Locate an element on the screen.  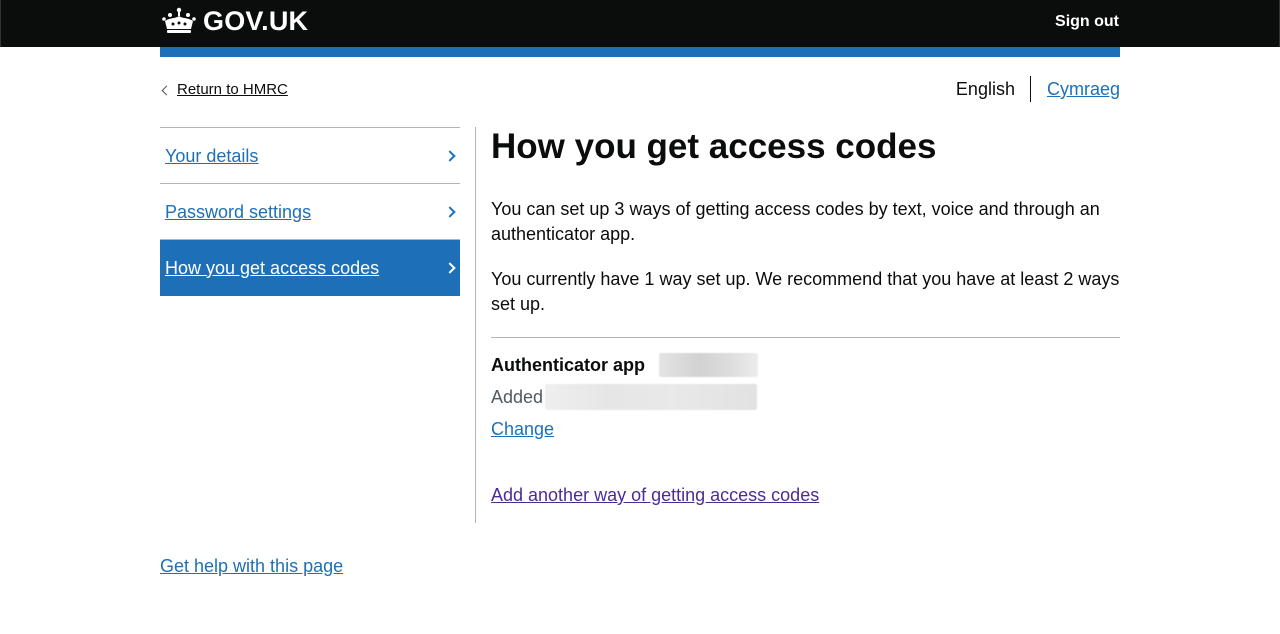
subnav-item-password-settings: Password settings is located at coordinates (310, 212).